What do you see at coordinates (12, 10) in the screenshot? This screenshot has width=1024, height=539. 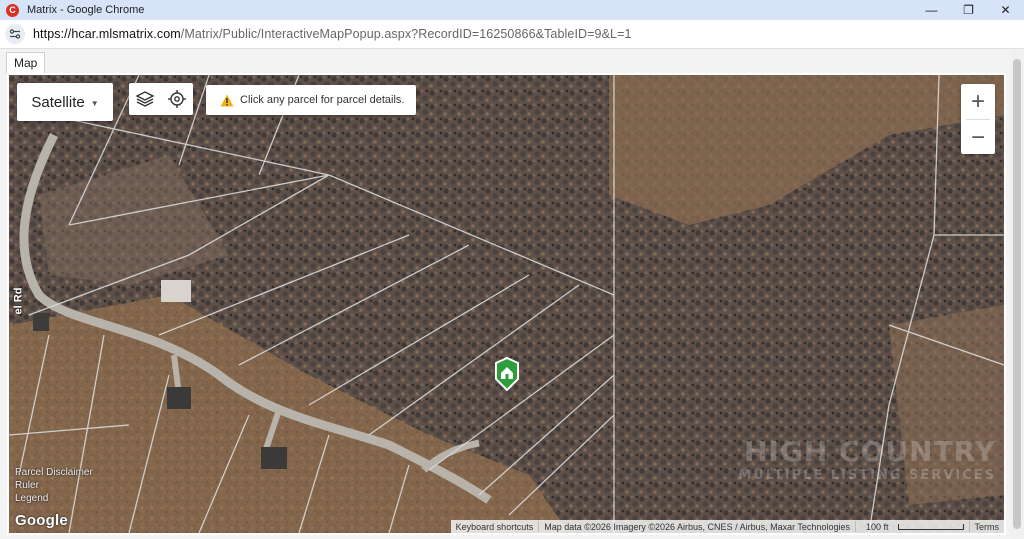 I see `chrome-app-icon: C` at bounding box center [12, 10].